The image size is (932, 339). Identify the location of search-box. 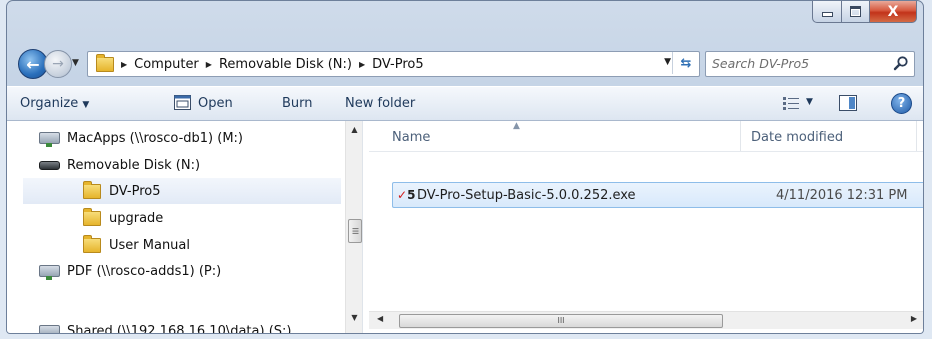
(810, 64).